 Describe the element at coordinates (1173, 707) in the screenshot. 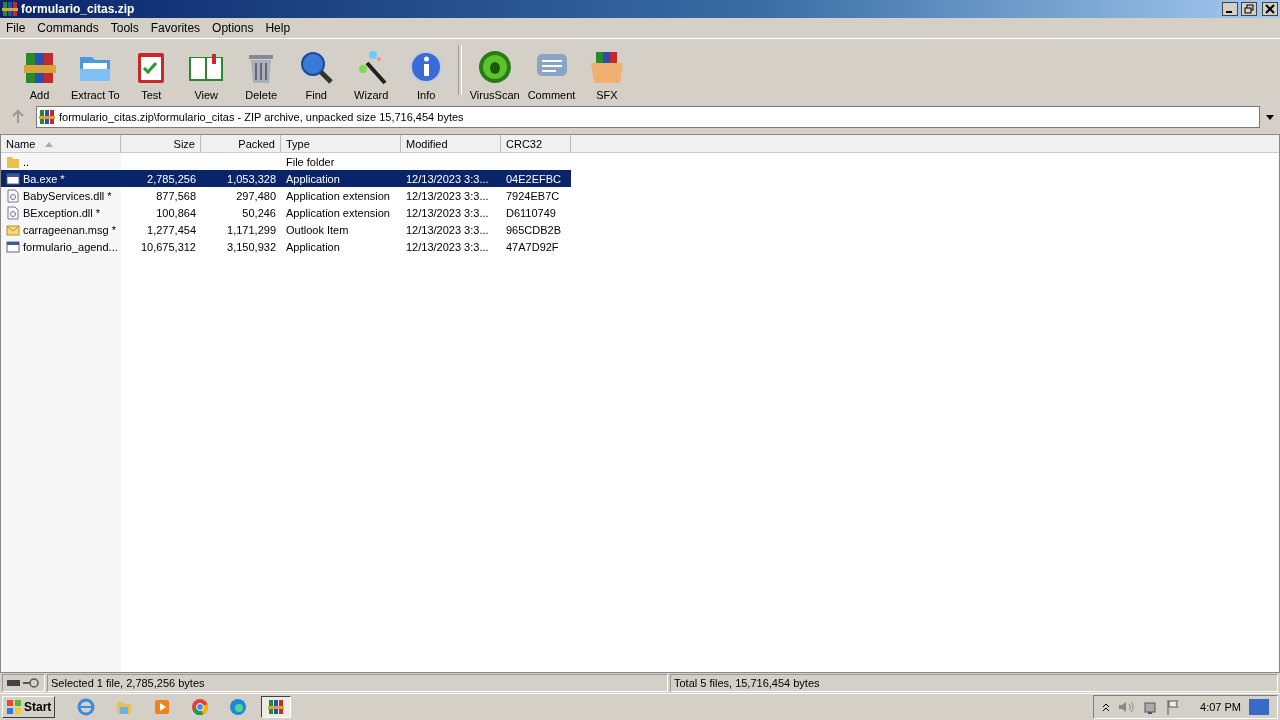

I see `flag-icon` at that location.